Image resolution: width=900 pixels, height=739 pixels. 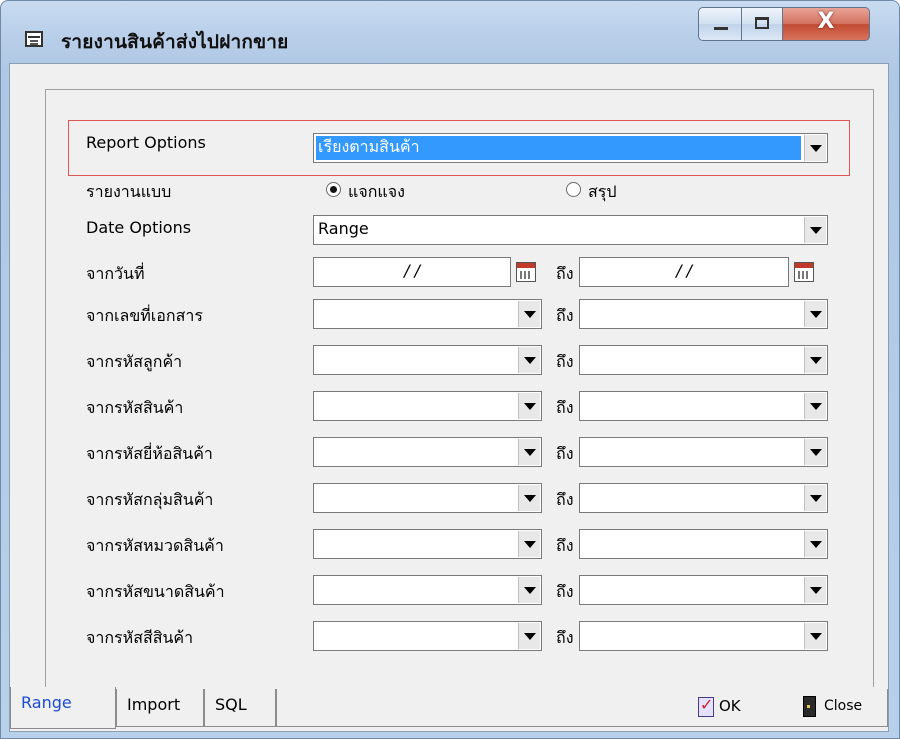 What do you see at coordinates (240, 708) in the screenshot?
I see `tab-sql: SQL` at bounding box center [240, 708].